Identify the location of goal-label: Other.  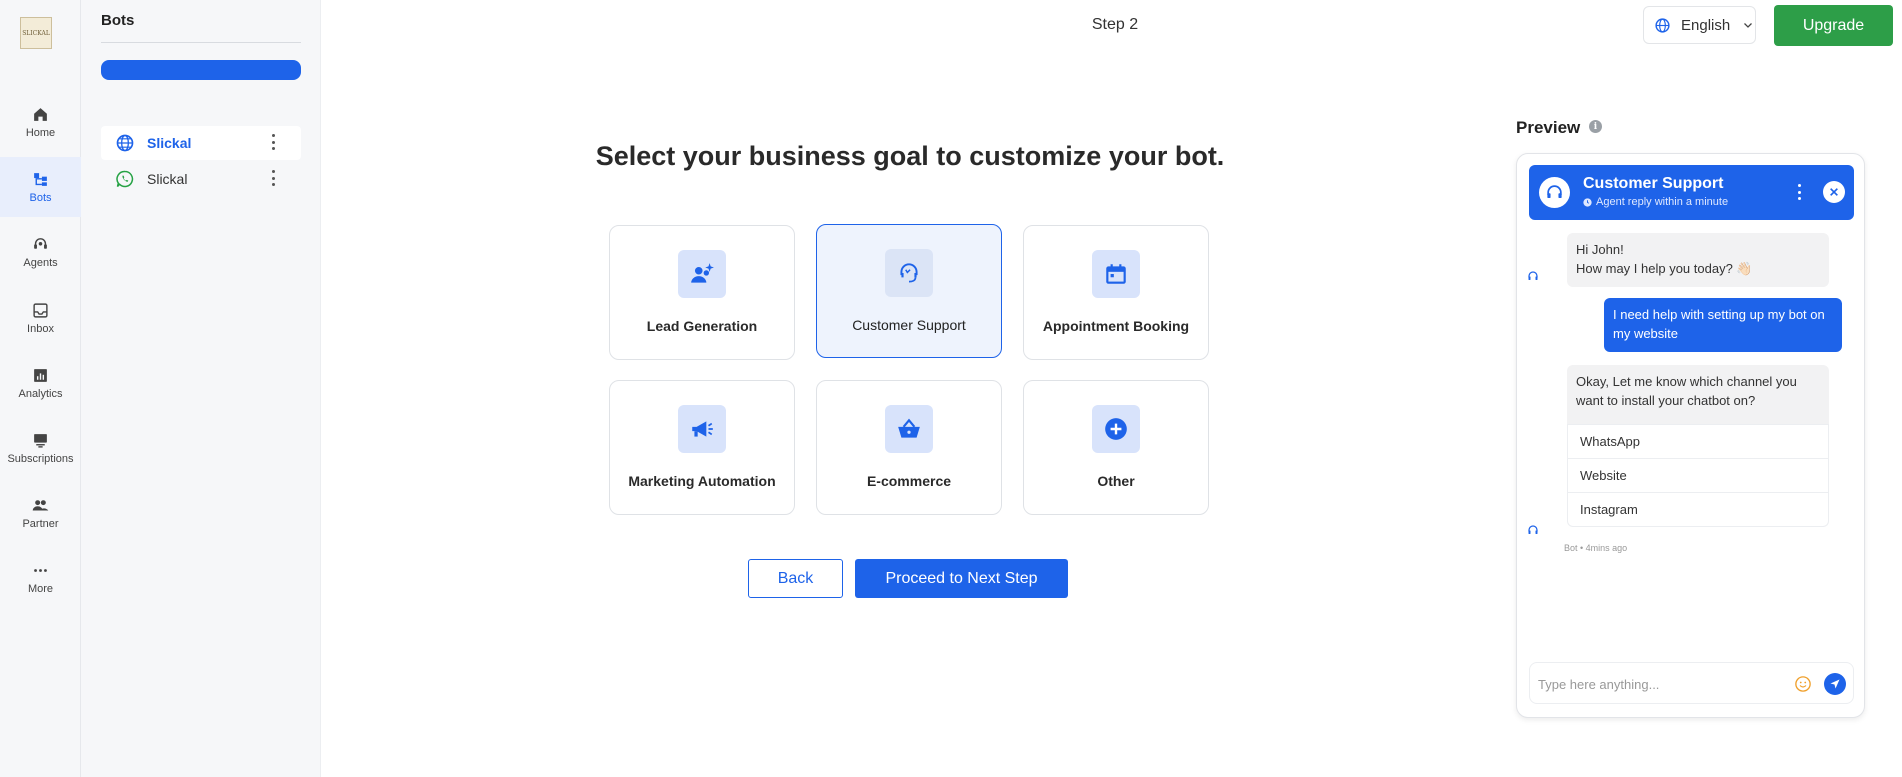
(1116, 481).